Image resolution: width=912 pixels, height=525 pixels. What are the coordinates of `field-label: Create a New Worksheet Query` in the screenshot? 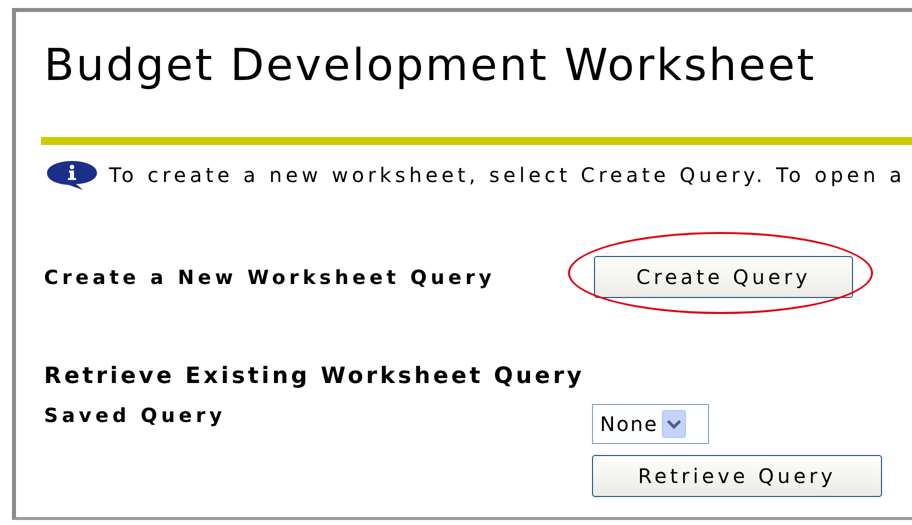 It's located at (270, 277).